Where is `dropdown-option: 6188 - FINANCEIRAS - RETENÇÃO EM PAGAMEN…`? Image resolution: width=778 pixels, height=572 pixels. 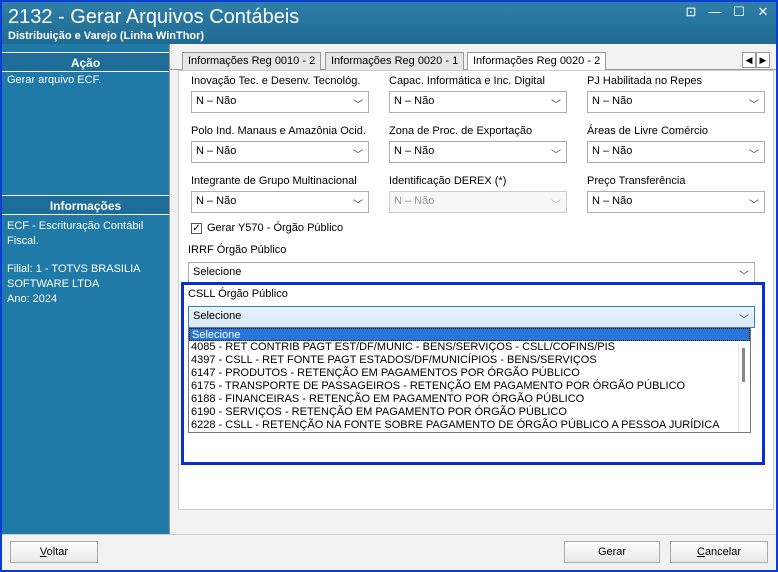
dropdown-option: 6188 - FINANCEIRAS - RETENÇÃO EM PAGAMEN… is located at coordinates (469, 399).